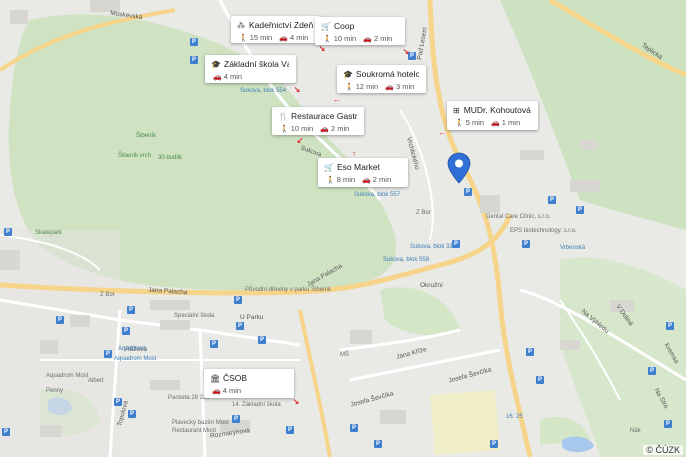 Image resolution: width=686 pixels, height=457 pixels. Describe the element at coordinates (283, 116) in the screenshot. I see `restaurant-icon: 🍴` at that location.